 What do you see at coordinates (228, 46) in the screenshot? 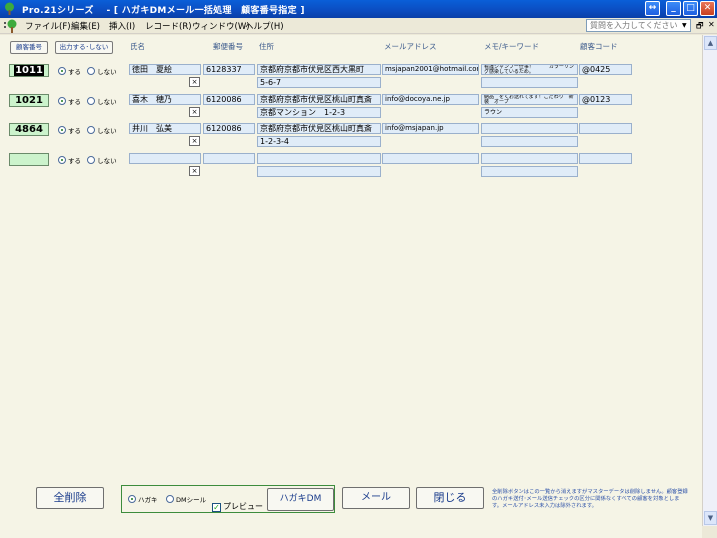
I see `column-postal: 郵便番号` at bounding box center [228, 46].